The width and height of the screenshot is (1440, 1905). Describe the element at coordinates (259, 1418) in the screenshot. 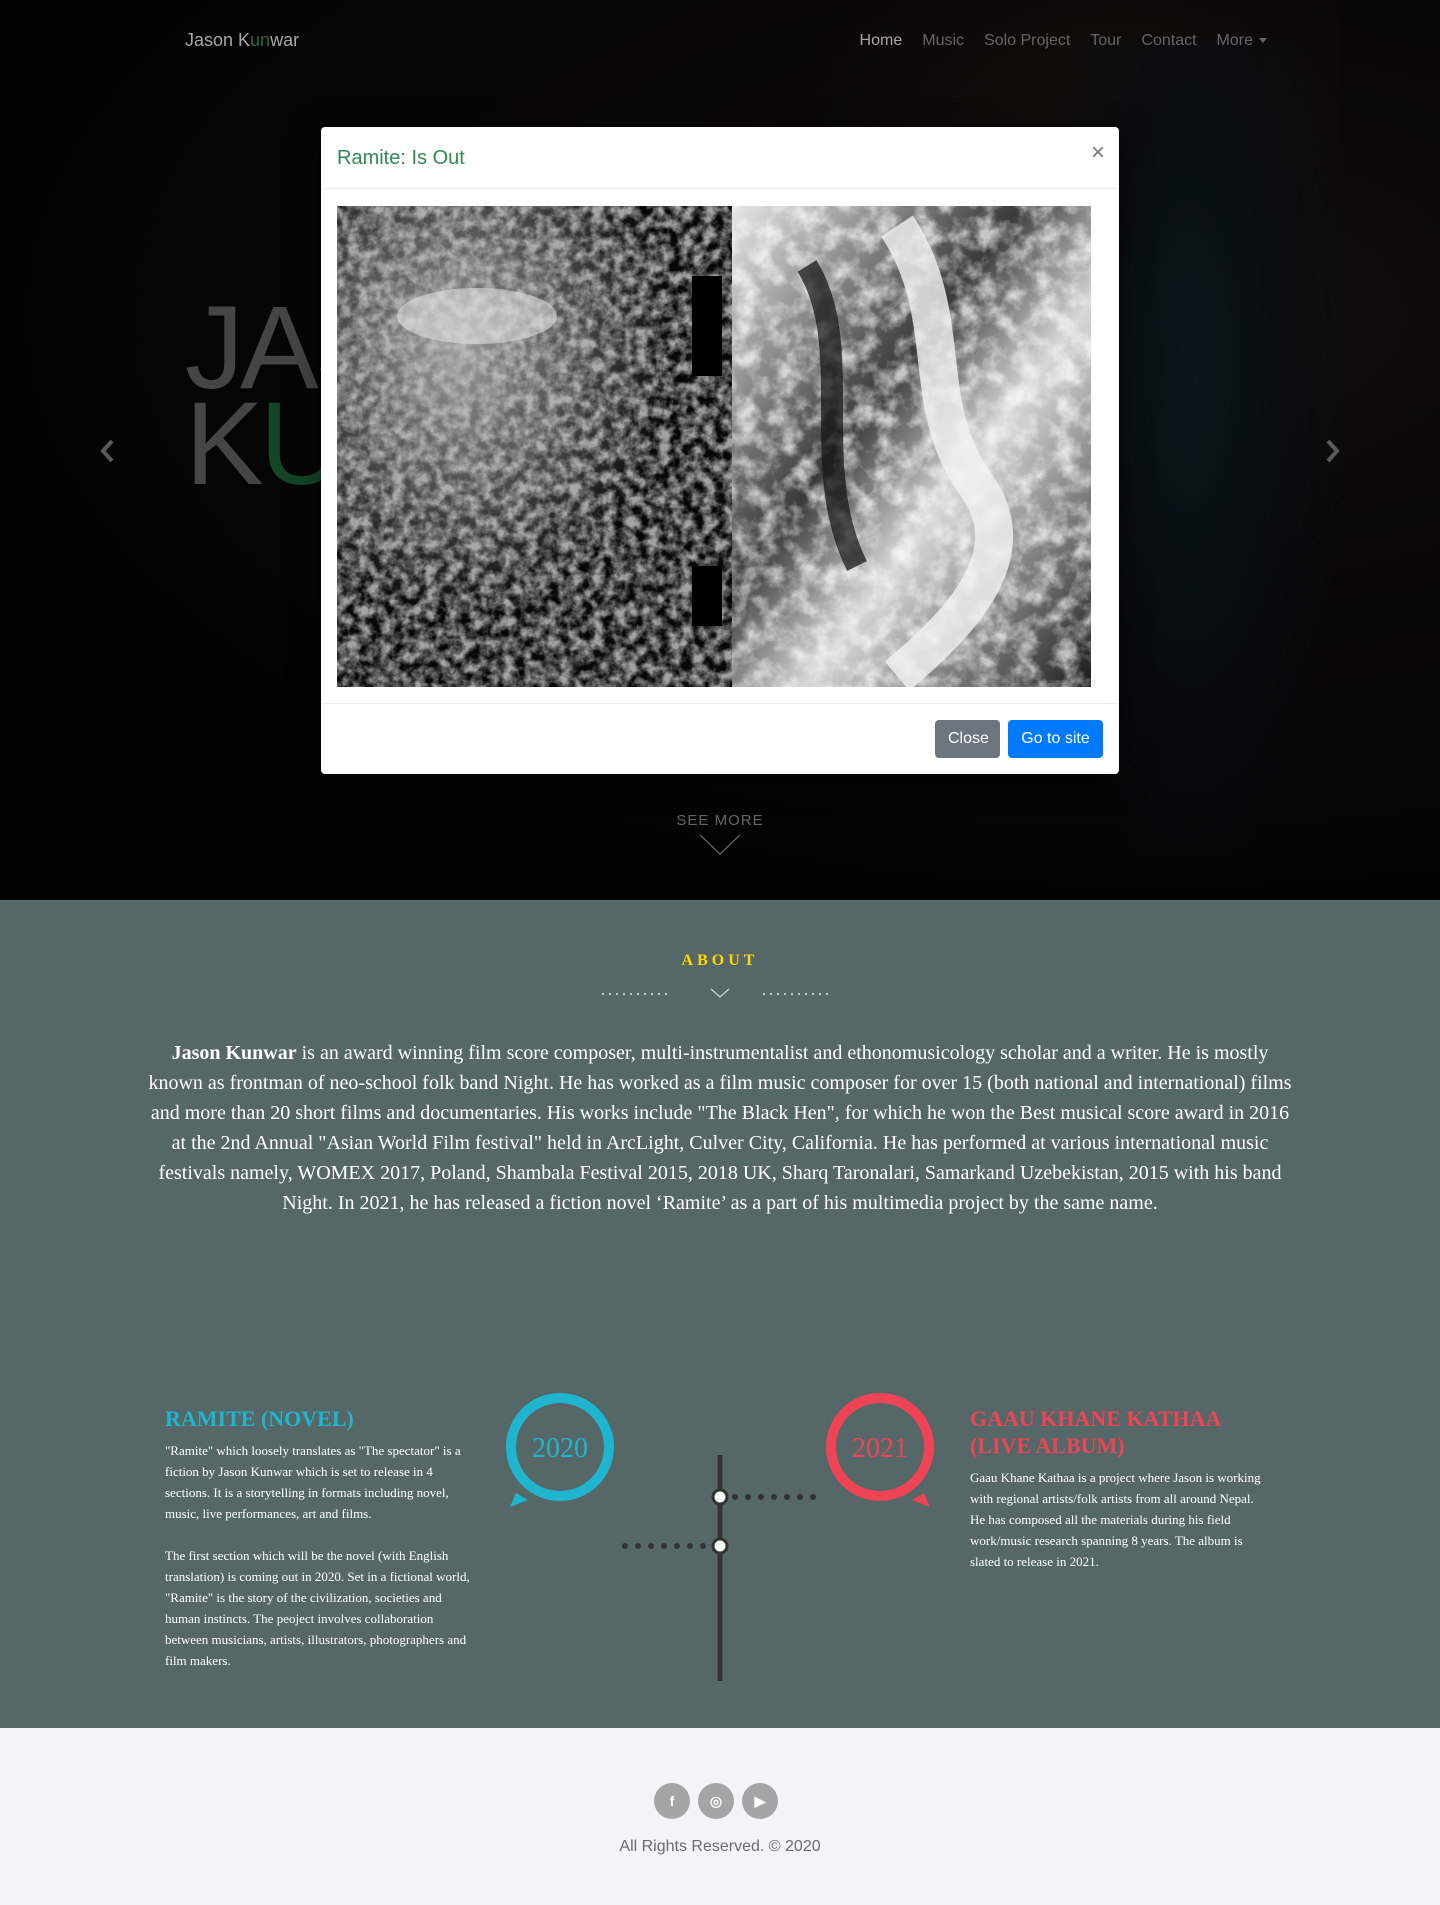

I see `timeline-title: RAMITE (NOVEL)` at that location.